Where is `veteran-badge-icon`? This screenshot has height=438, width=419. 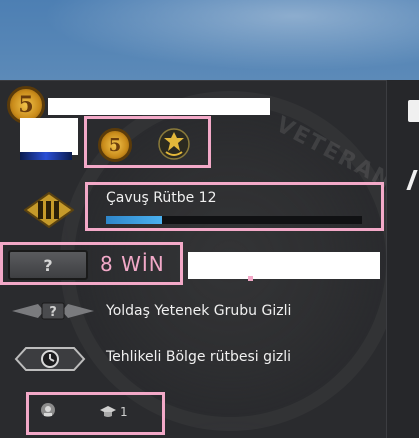
veteran-badge-icon is located at coordinates (174, 144).